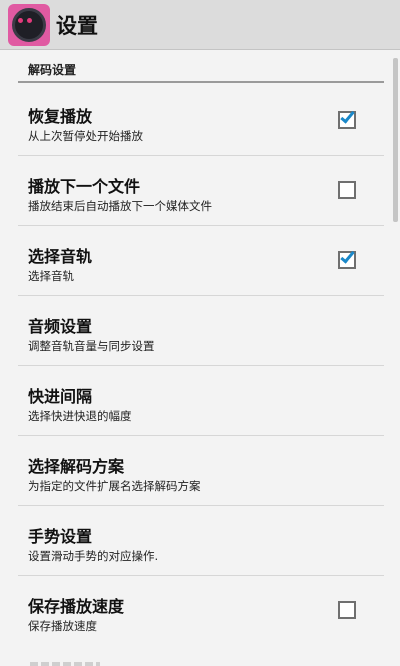 This screenshot has height=666, width=400. I want to click on select-audio-track-checkbox, so click(347, 258).